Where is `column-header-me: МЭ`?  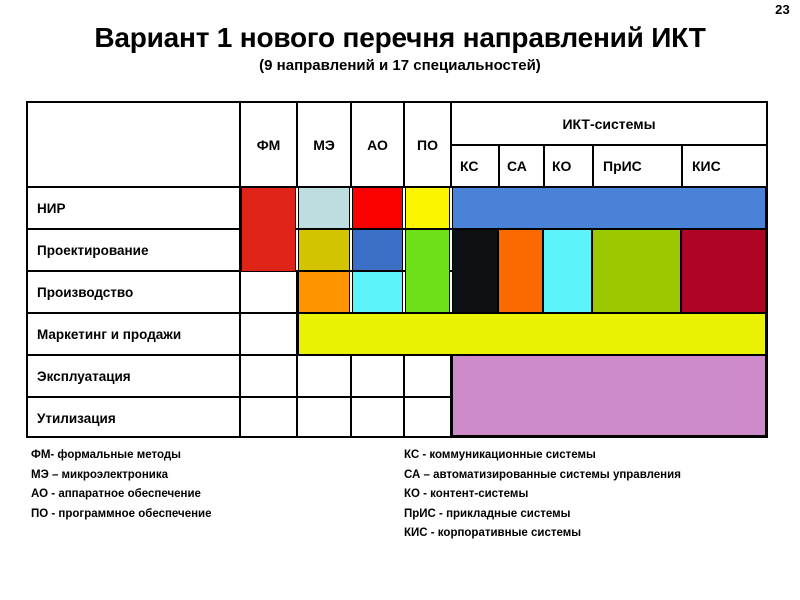 column-header-me: МЭ is located at coordinates (324, 144).